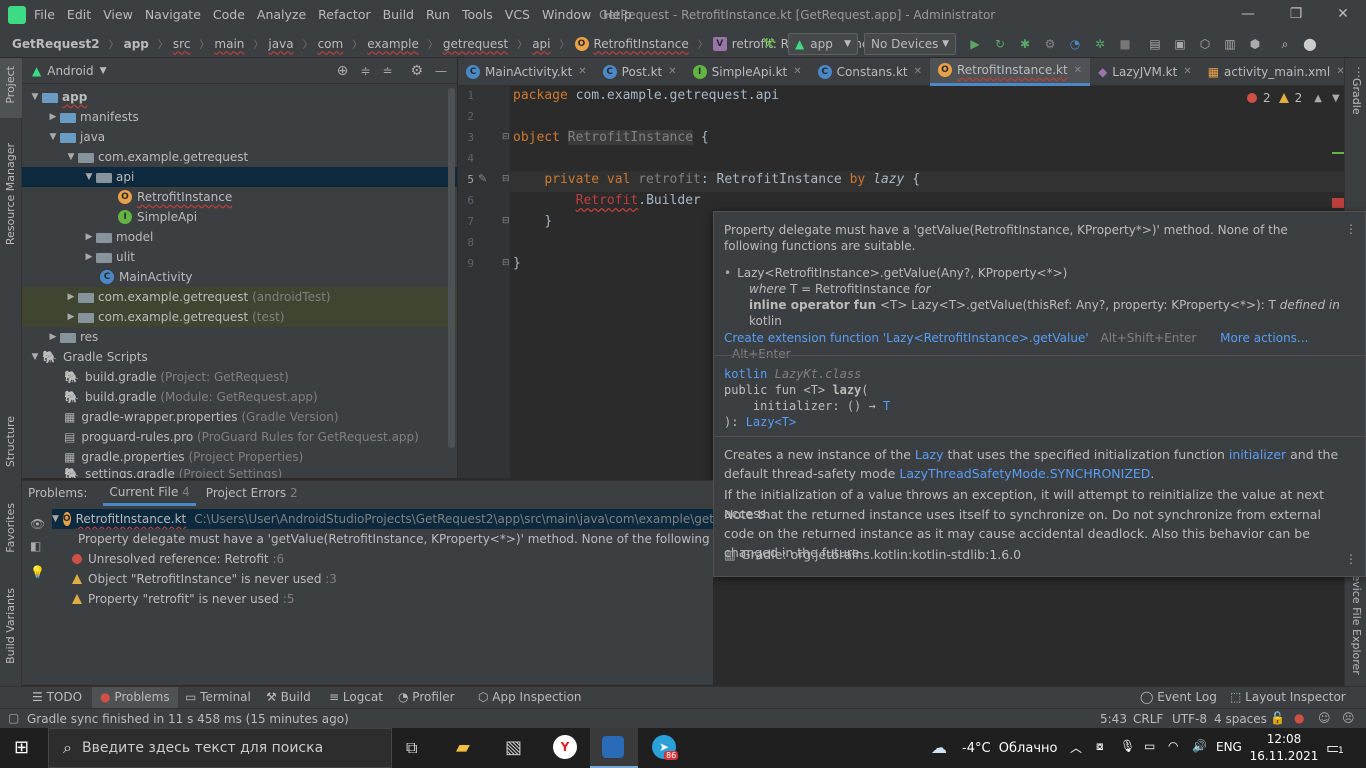 This screenshot has height=768, width=1366. I want to click on tree-item-settings-gradle: 🐘 settings.gradle (Project Settings), so click(239, 472).